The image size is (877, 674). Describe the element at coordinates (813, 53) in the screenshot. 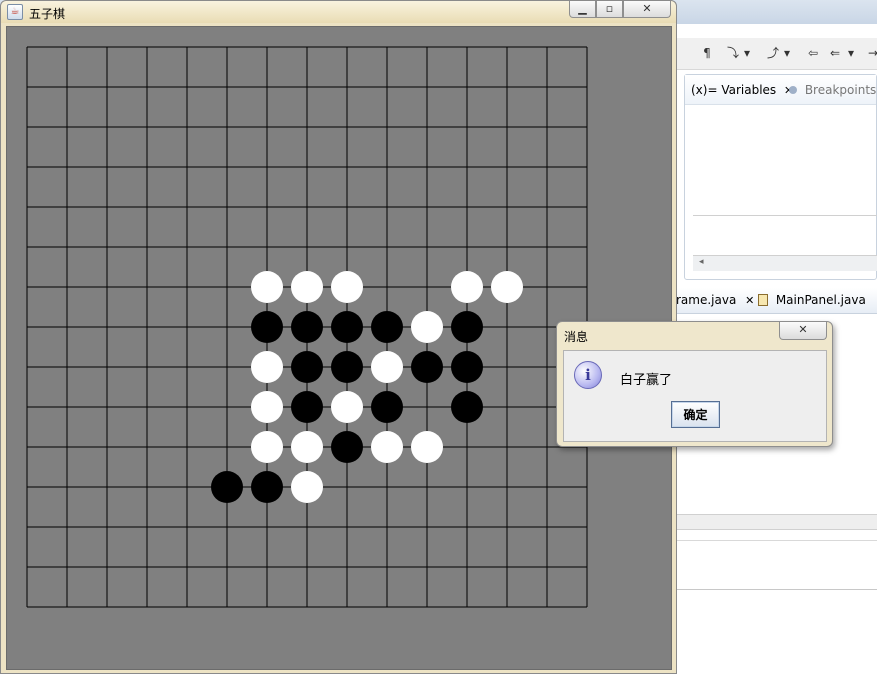

I see `back-icon: ⇦` at that location.